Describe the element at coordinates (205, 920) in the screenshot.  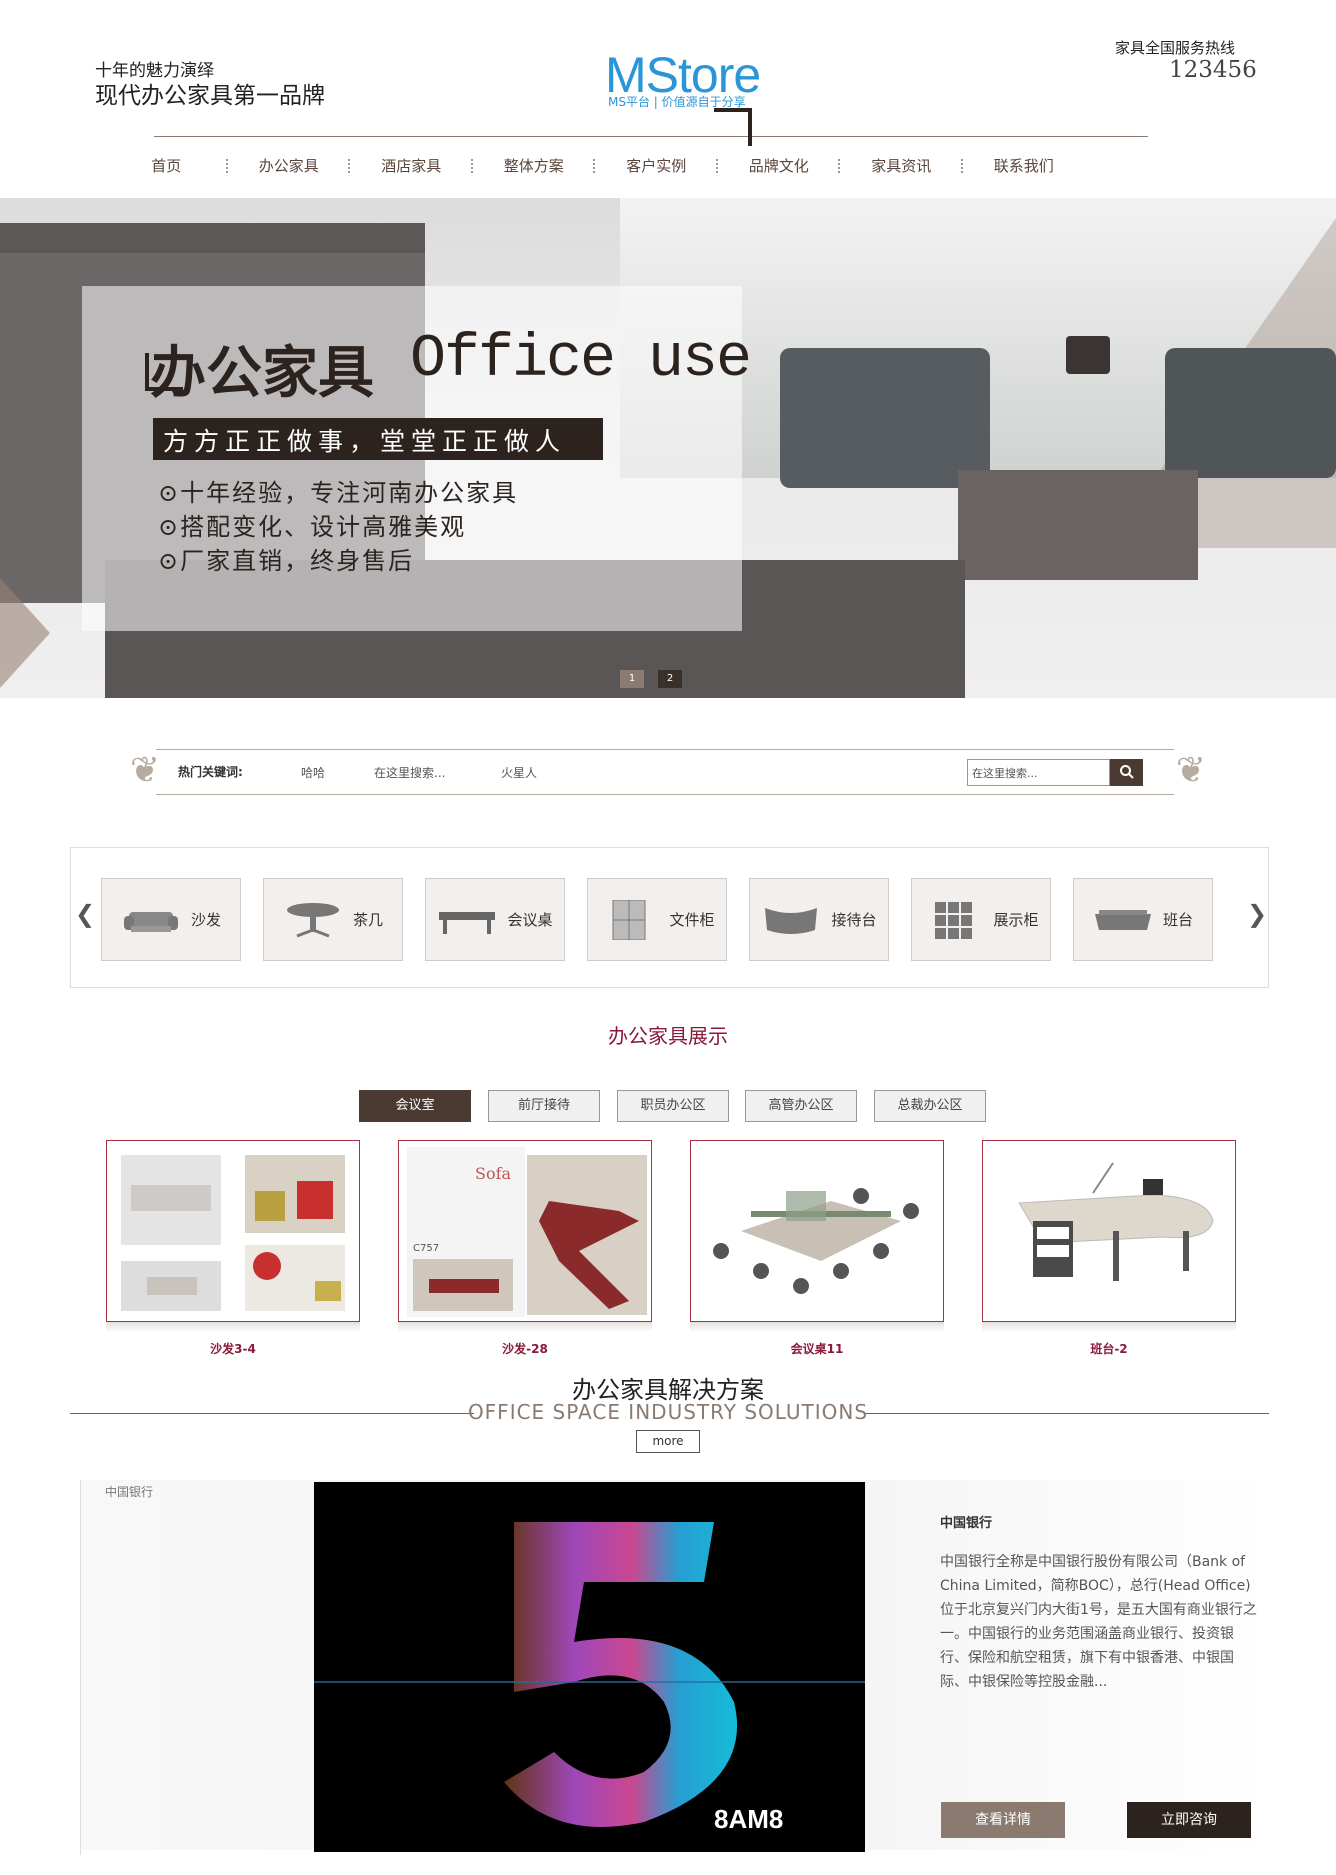
I see `category-label: 沙发` at that location.